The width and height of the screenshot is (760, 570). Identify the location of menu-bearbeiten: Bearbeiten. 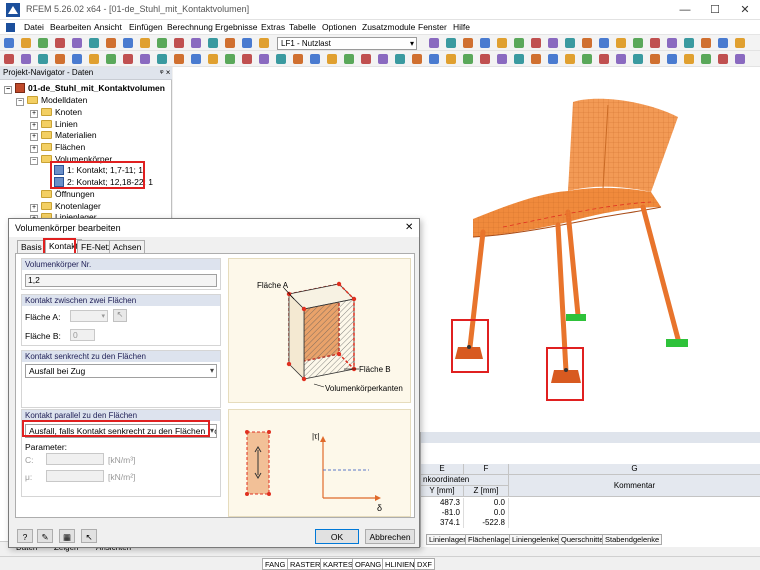
(70, 27).